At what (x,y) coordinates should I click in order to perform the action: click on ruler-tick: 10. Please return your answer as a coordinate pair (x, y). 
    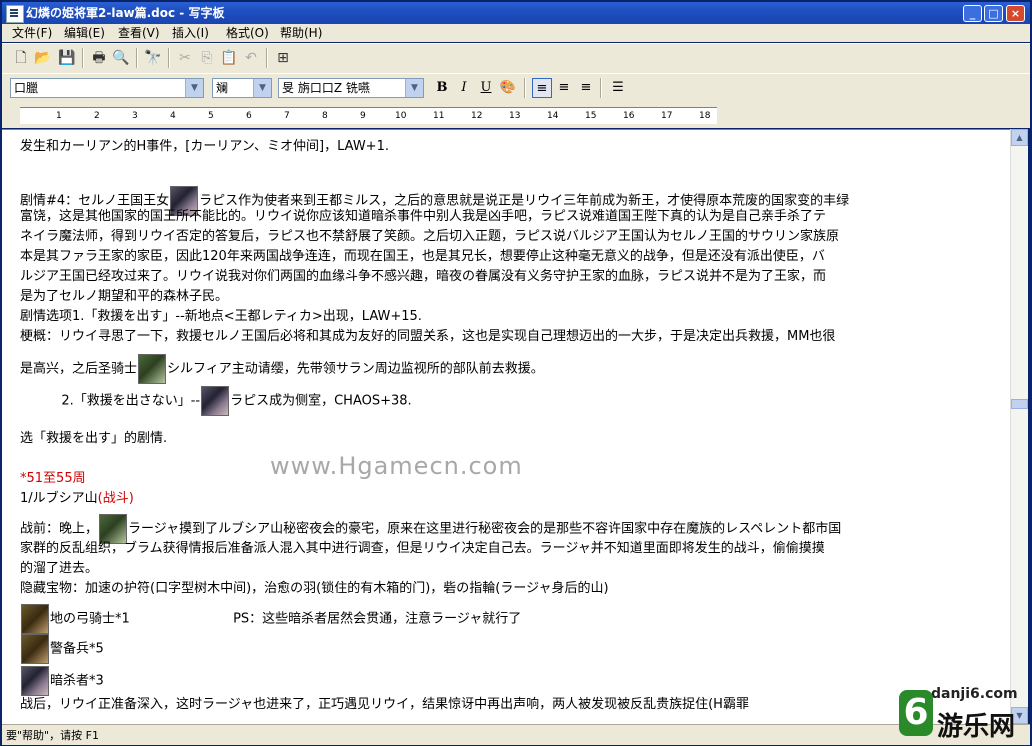
    Looking at the image, I should click on (401, 116).